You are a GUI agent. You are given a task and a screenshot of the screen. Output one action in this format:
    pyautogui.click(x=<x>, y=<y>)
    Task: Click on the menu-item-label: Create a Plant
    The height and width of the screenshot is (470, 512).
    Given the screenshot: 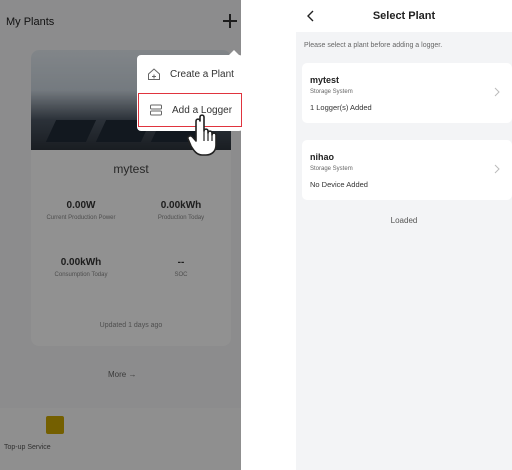 What is the action you would take?
    pyautogui.click(x=202, y=74)
    